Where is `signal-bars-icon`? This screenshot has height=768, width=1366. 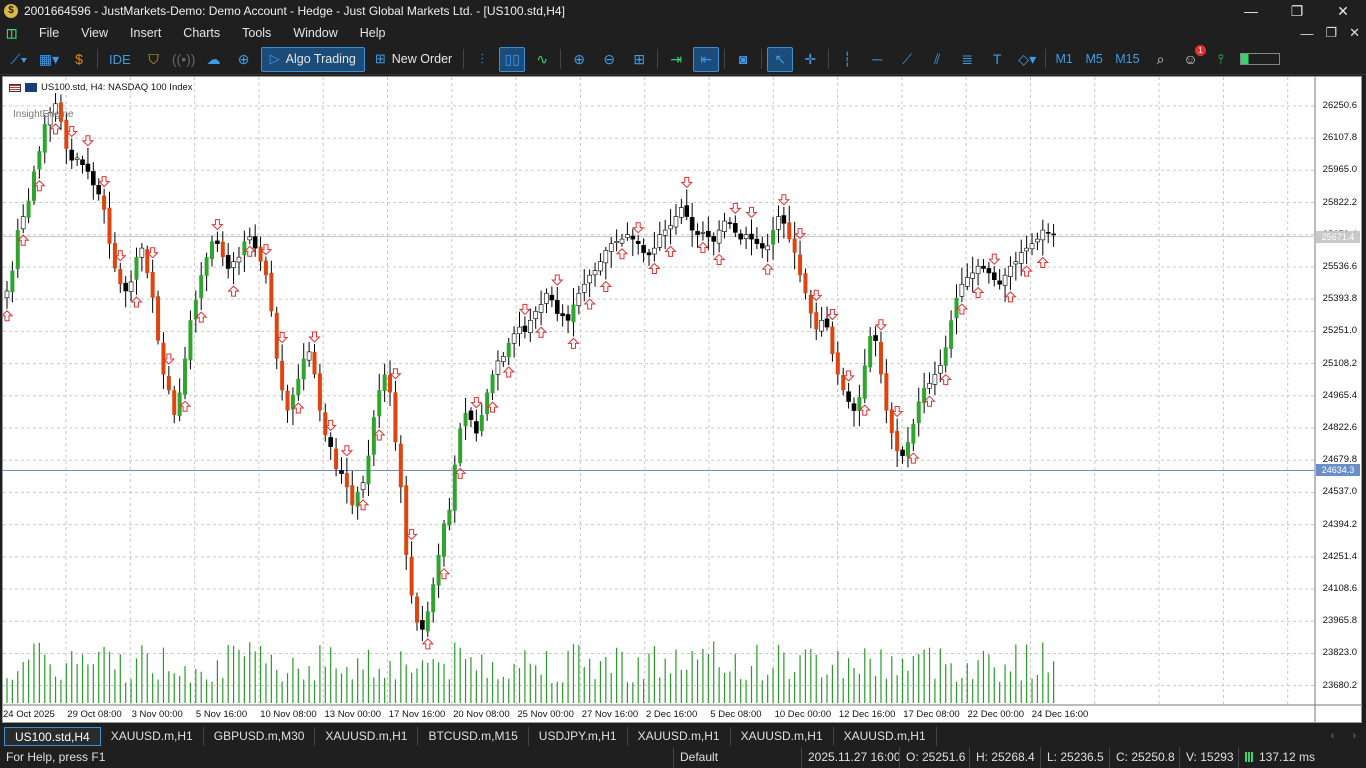
signal-bars-icon is located at coordinates (1250, 757).